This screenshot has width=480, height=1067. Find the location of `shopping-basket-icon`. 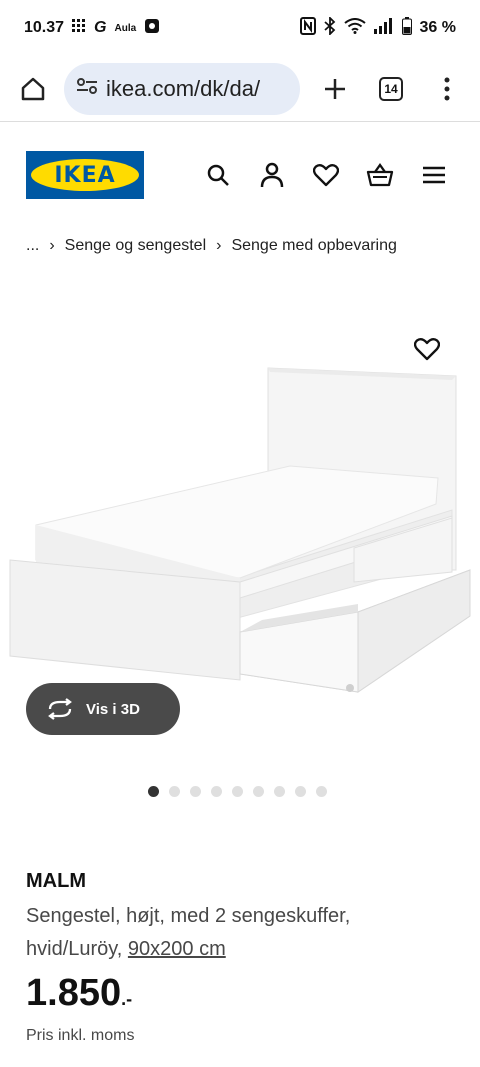

shopping-basket-icon is located at coordinates (380, 175).